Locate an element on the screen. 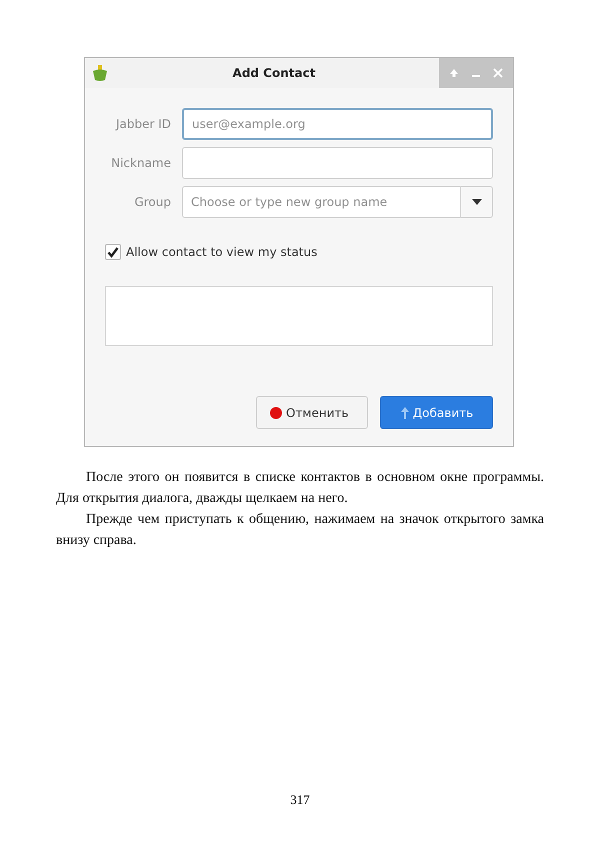 This screenshot has width=600, height=849. checkmark-icon is located at coordinates (113, 252).